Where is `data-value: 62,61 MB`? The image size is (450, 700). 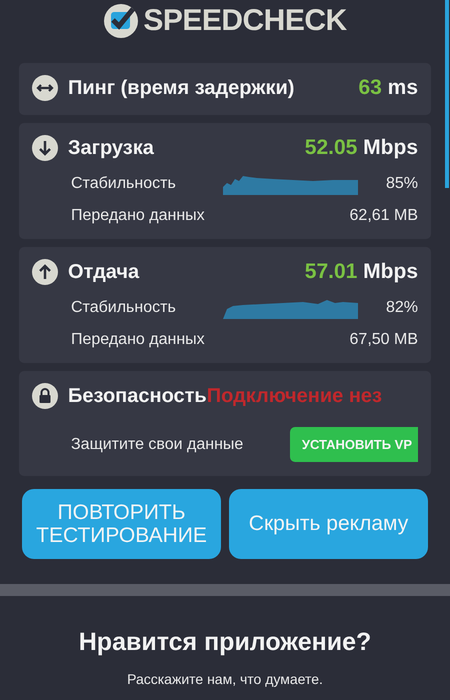
data-value: 62,61 MB is located at coordinates (384, 216).